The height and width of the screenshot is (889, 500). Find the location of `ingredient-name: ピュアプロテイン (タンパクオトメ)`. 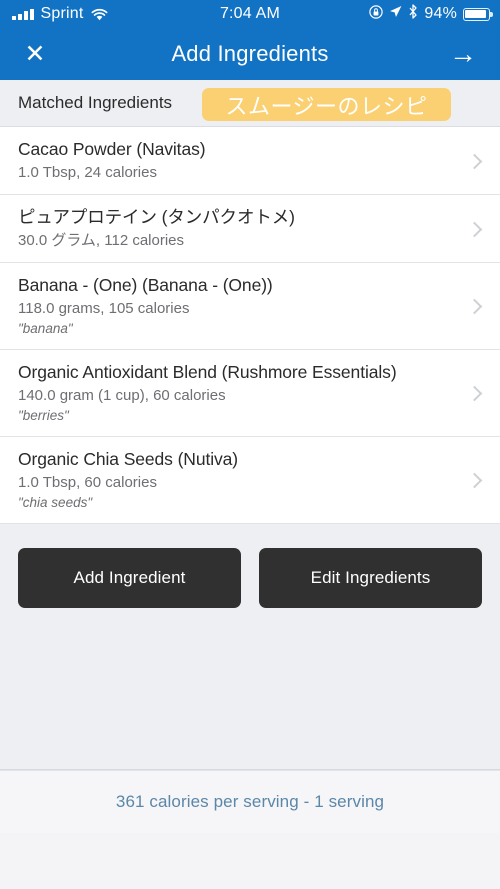

ingredient-name: ピュアプロテイン (タンパクオトメ) is located at coordinates (156, 217).